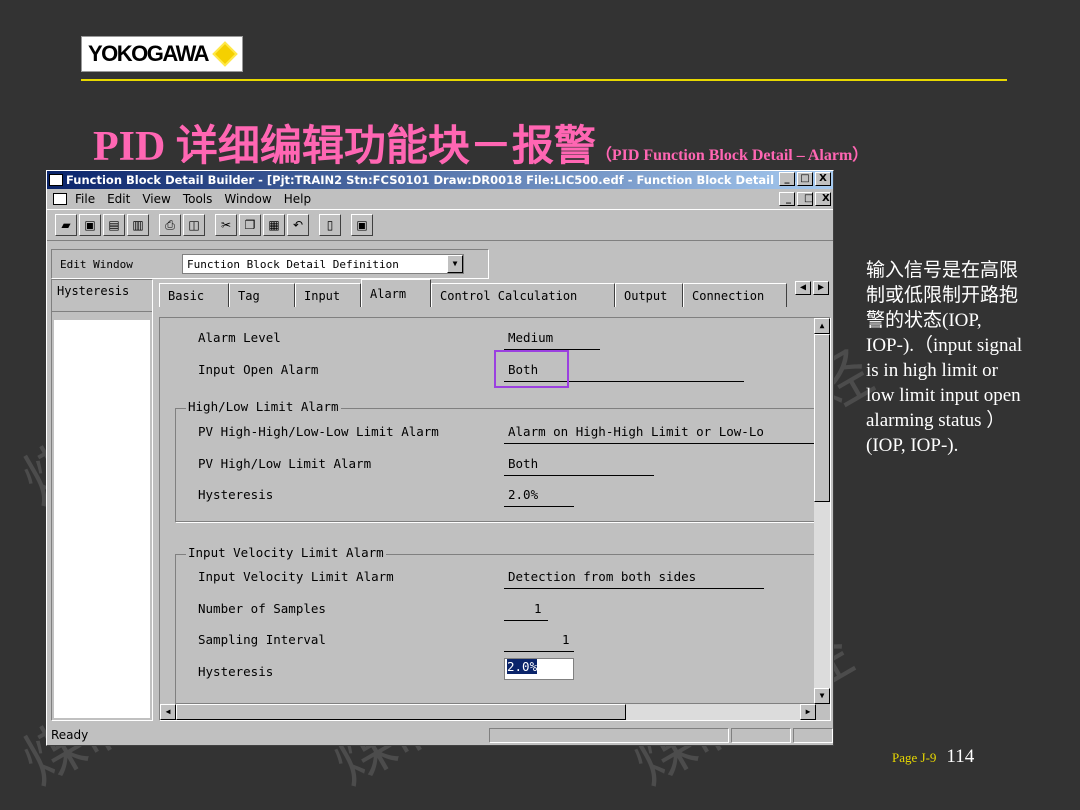 This screenshot has width=1080, height=810. Describe the element at coordinates (96, 264) in the screenshot. I see `edit-window-label: Edit Window` at that location.